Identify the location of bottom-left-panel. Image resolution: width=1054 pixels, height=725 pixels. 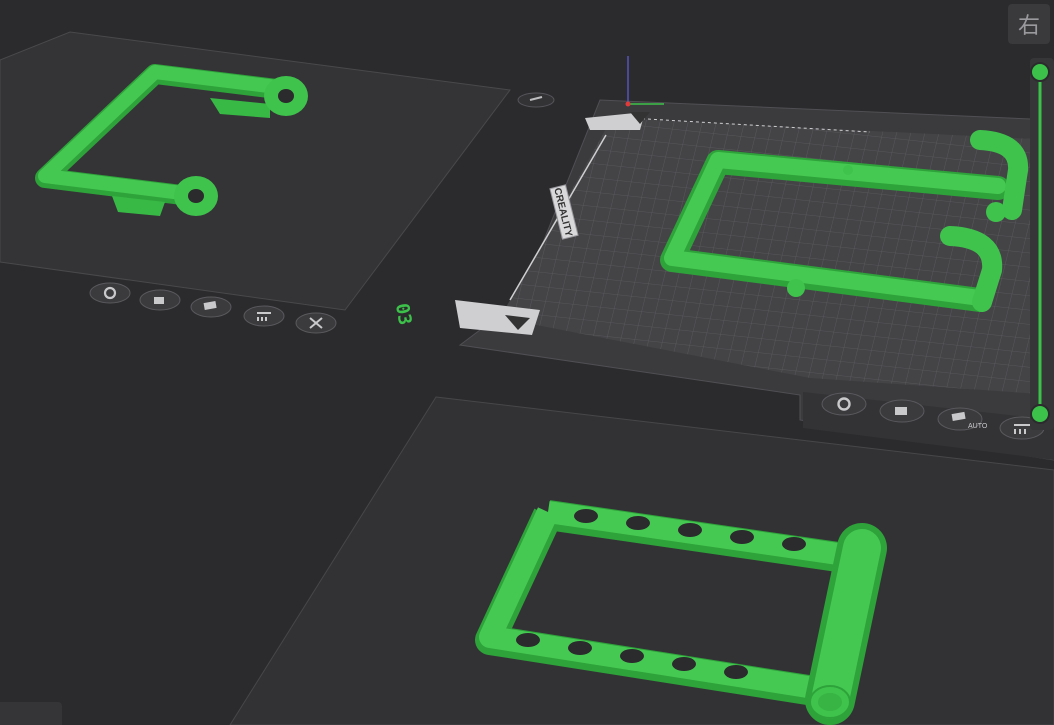
(31, 713).